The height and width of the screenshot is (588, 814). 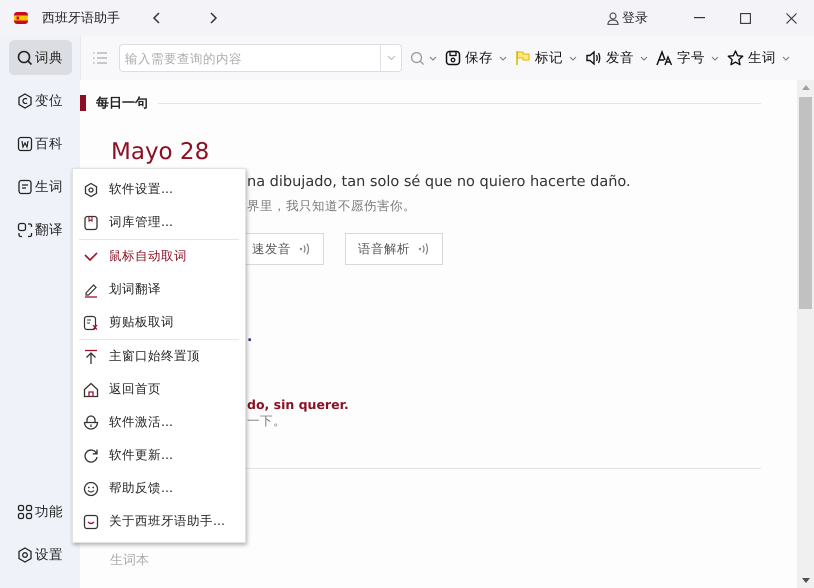 What do you see at coordinates (25, 230) in the screenshot?
I see `translate-icon` at bounding box center [25, 230].